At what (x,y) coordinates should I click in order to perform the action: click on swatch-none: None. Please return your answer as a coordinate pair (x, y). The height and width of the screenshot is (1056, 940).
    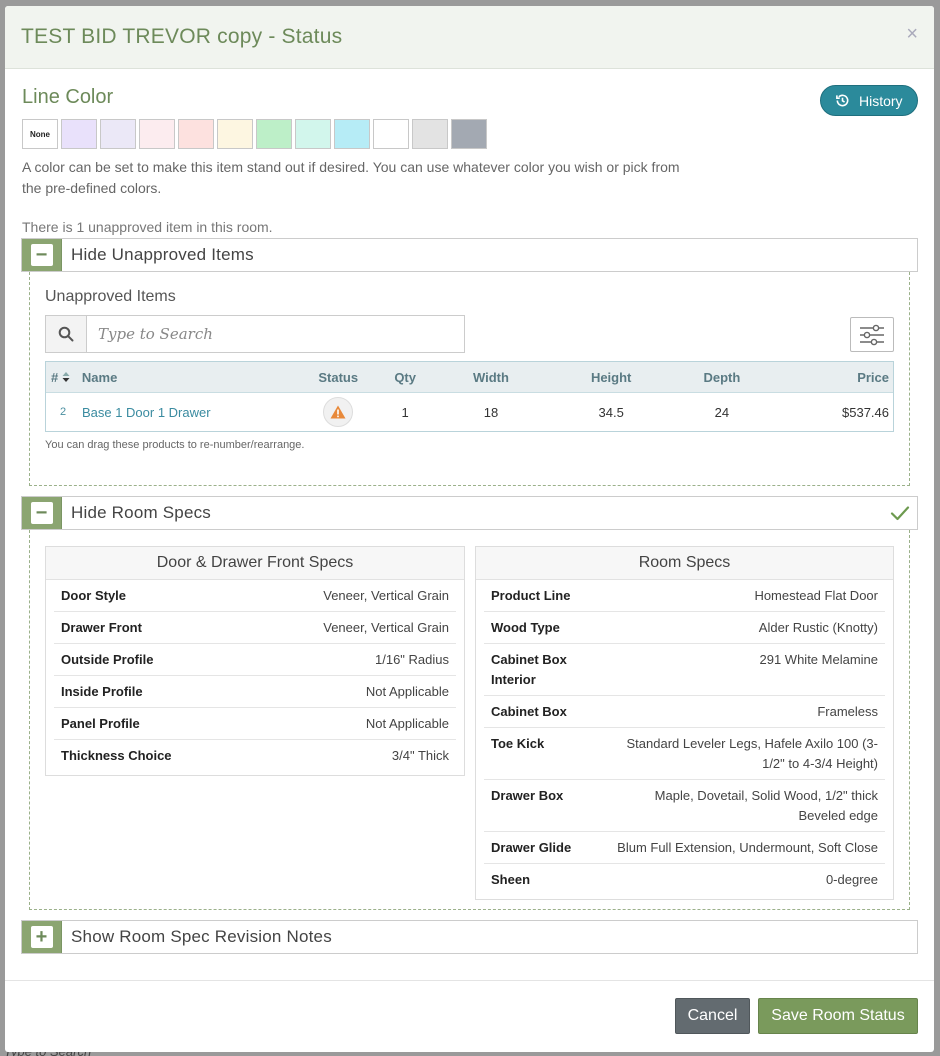
    Looking at the image, I should click on (40, 134).